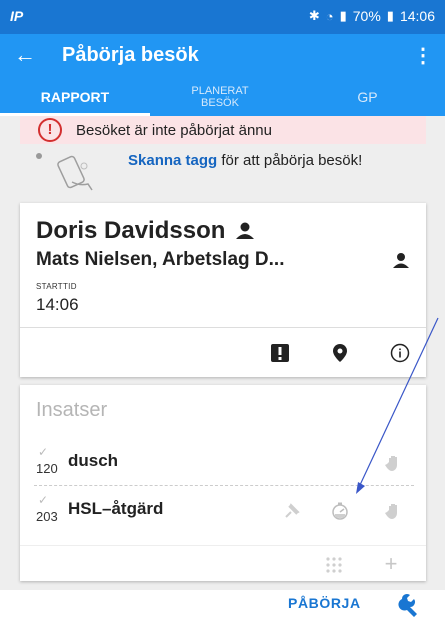 This screenshot has height=620, width=445. I want to click on carrier-label: IP, so click(17, 16).